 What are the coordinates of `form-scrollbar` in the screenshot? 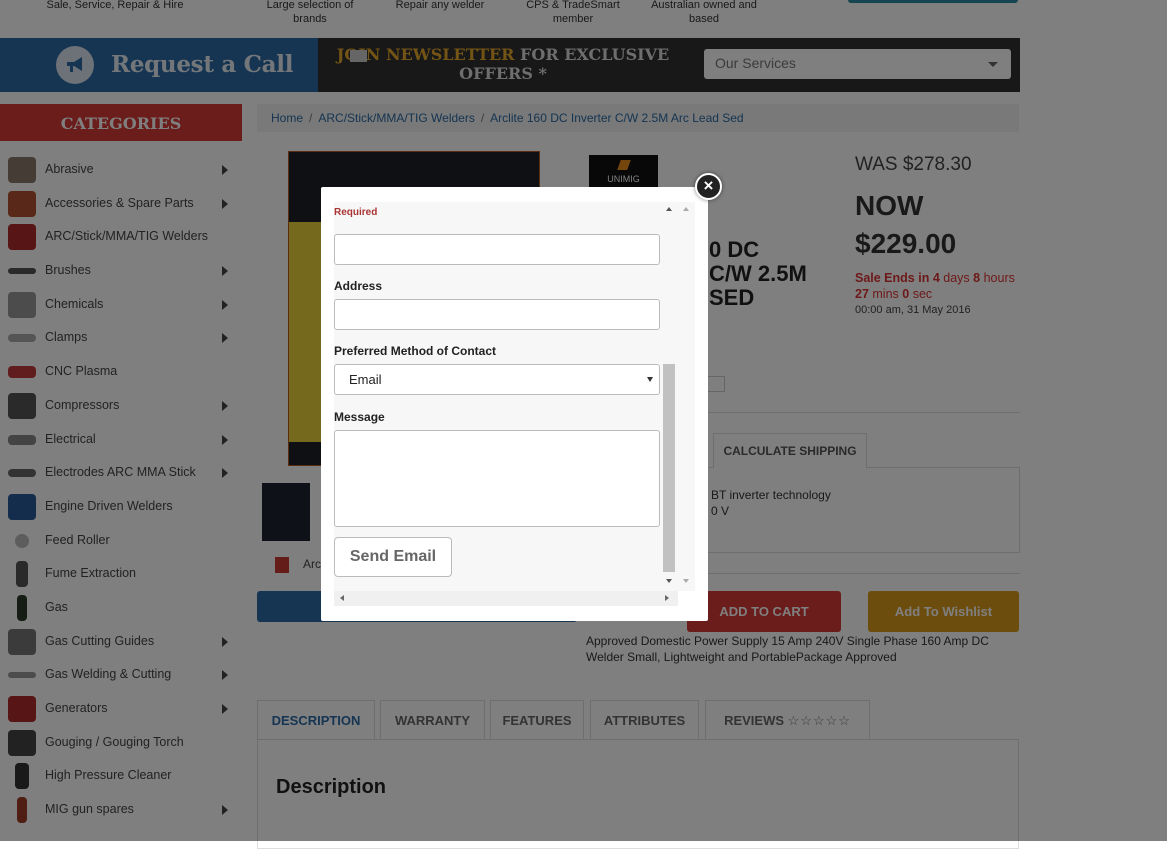 It's located at (669, 396).